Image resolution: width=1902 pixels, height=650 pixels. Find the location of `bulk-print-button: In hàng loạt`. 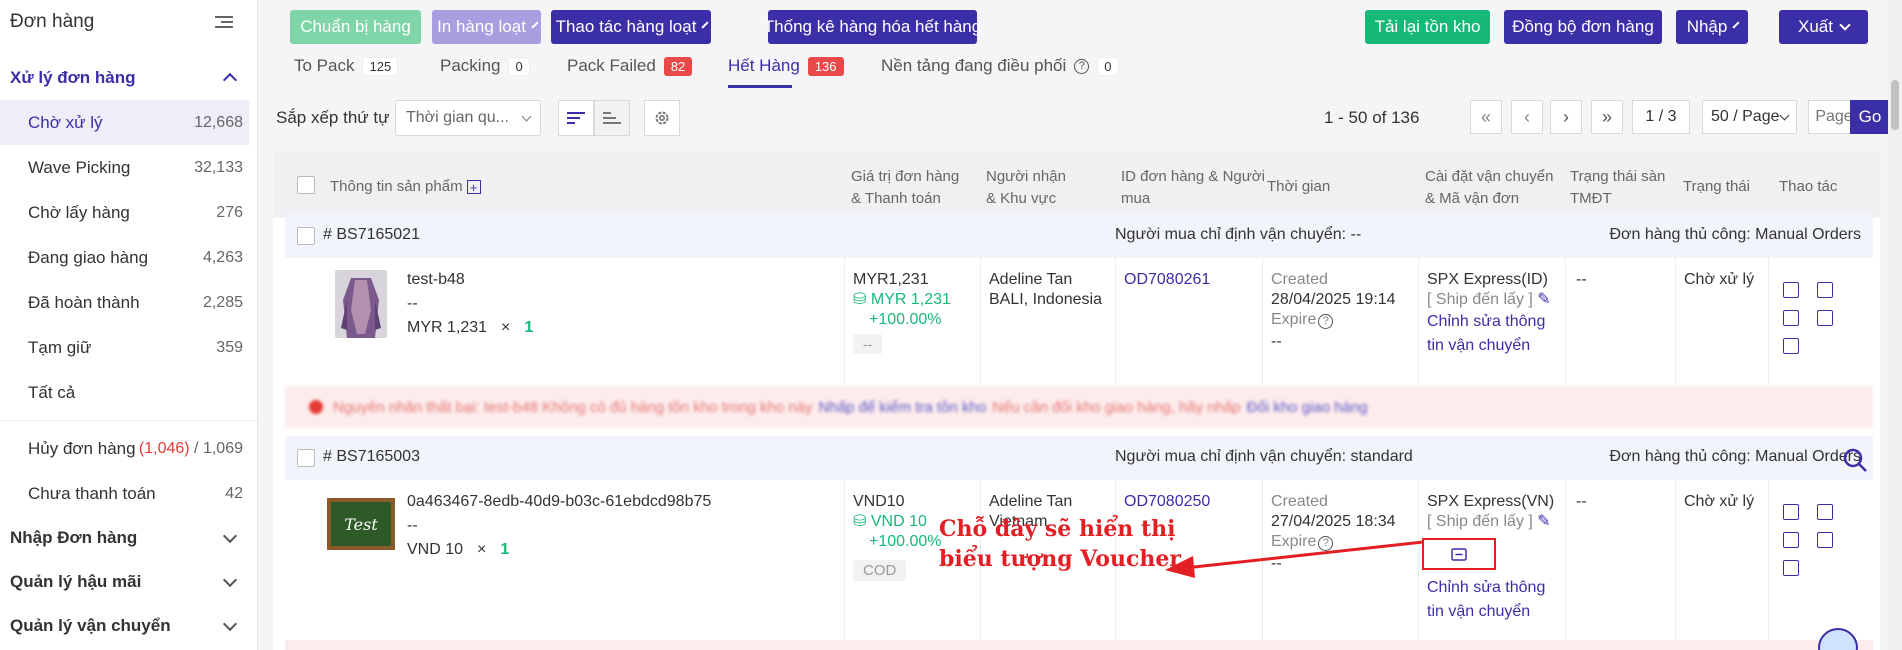

bulk-print-button: In hàng loạt is located at coordinates (486, 27).